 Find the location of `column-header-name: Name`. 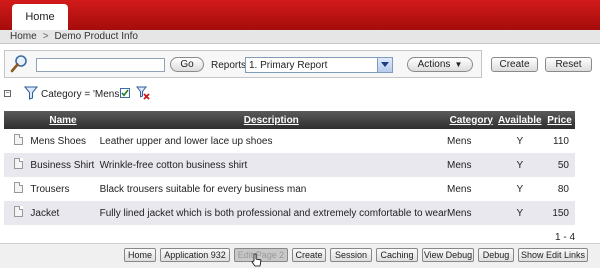

column-header-name: Name is located at coordinates (63, 120).